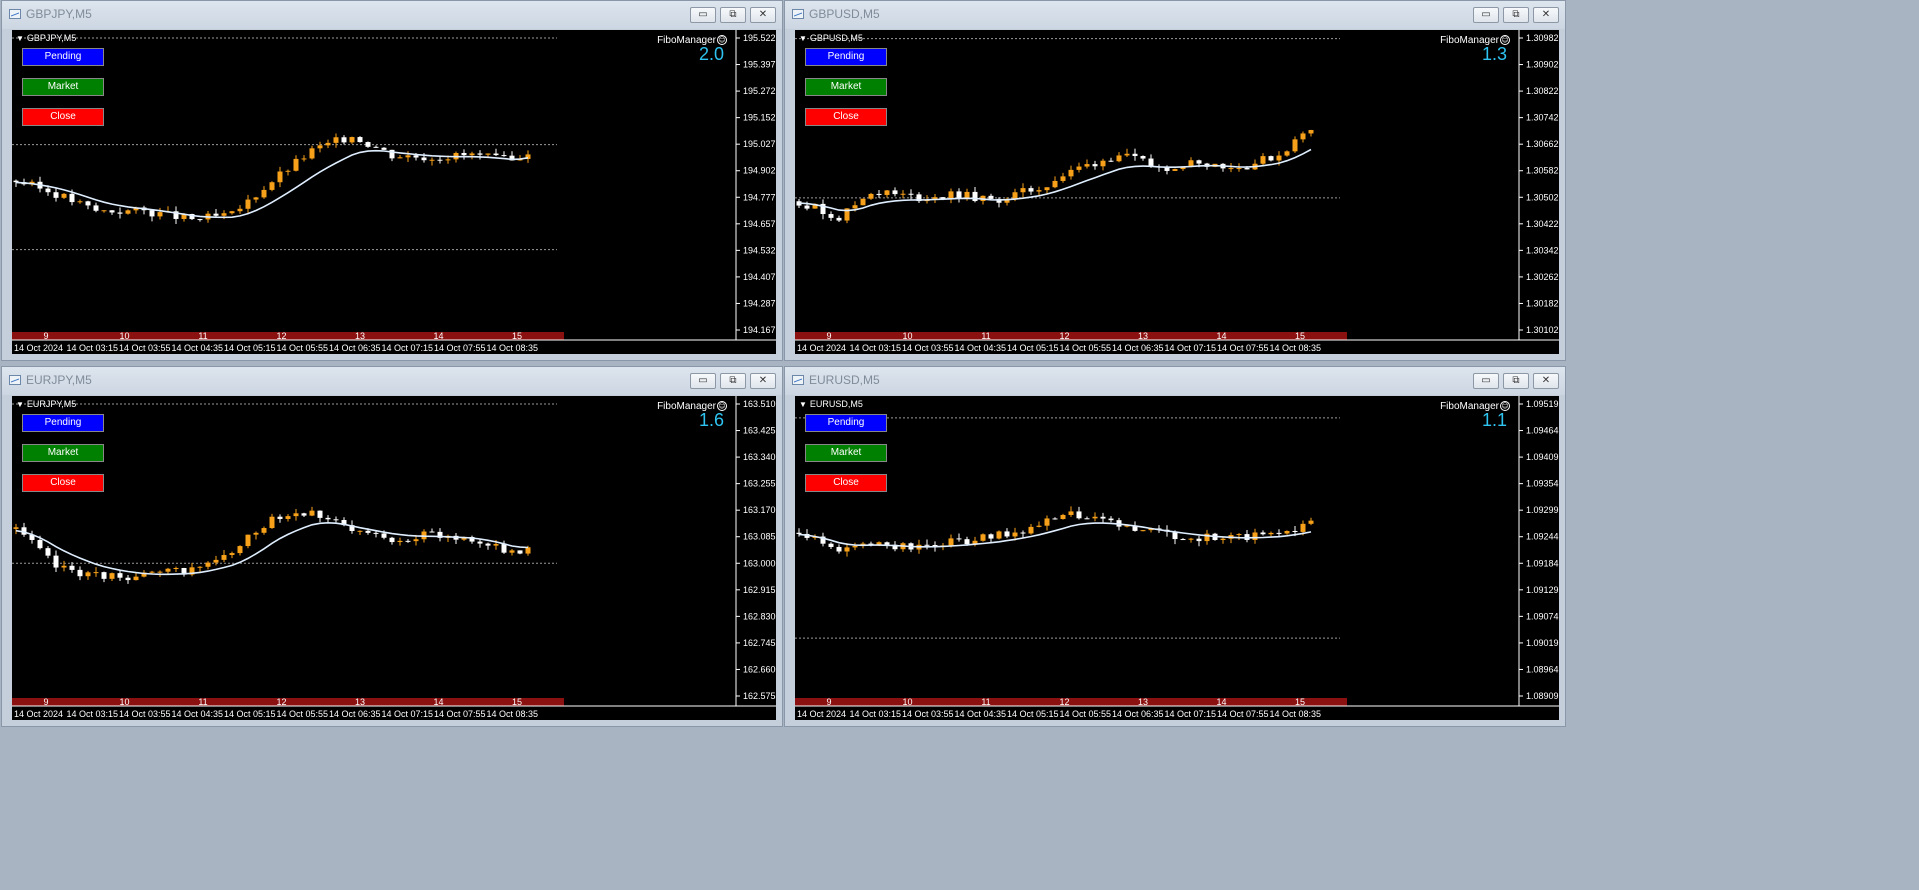  Describe the element at coordinates (836, 38) in the screenshot. I see `symbol-text: GBPUSD,M5` at that location.